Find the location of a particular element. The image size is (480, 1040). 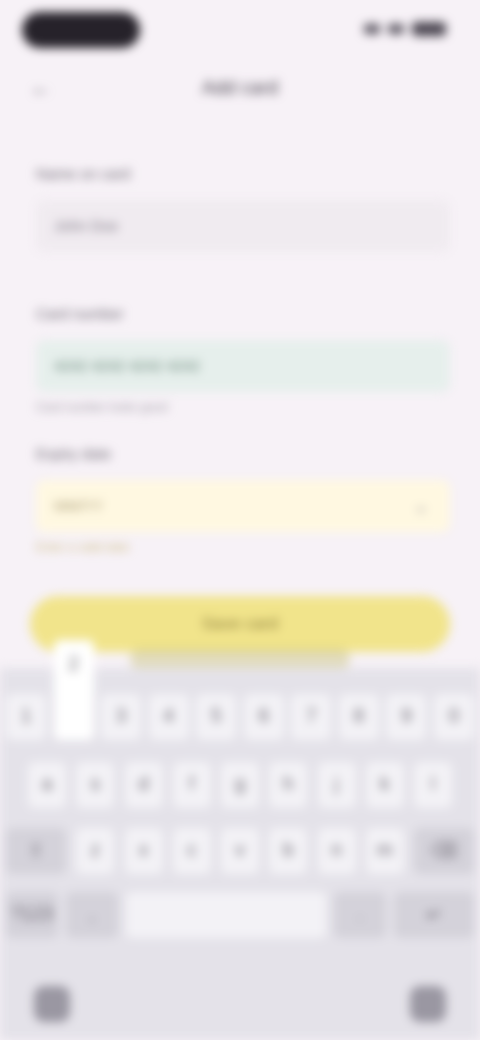

key: 0 is located at coordinates (453, 717).